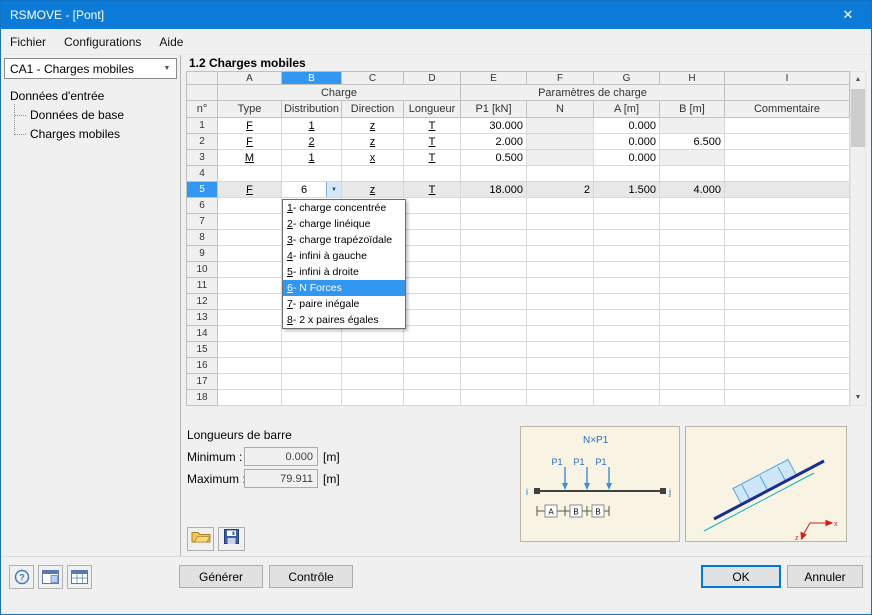 The width and height of the screenshot is (872, 615). Describe the element at coordinates (344, 320) in the screenshot. I see `dropdown-item-8: 8 - 2 x paires égales` at that location.